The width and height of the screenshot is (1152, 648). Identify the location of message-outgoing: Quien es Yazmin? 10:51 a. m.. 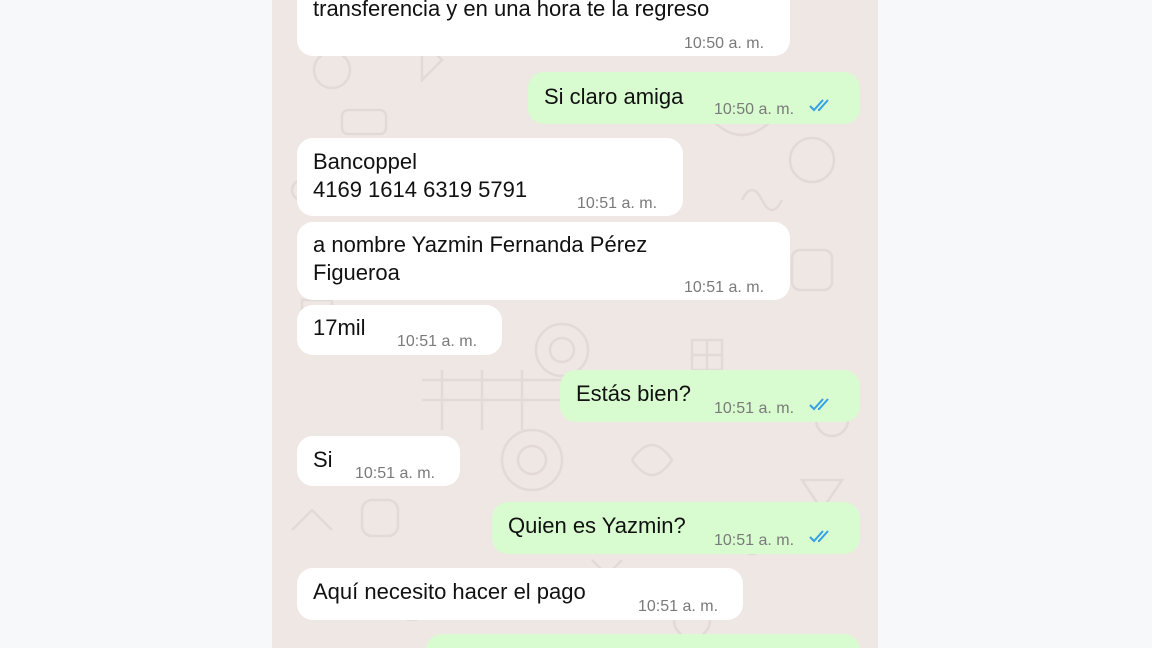
(676, 528).